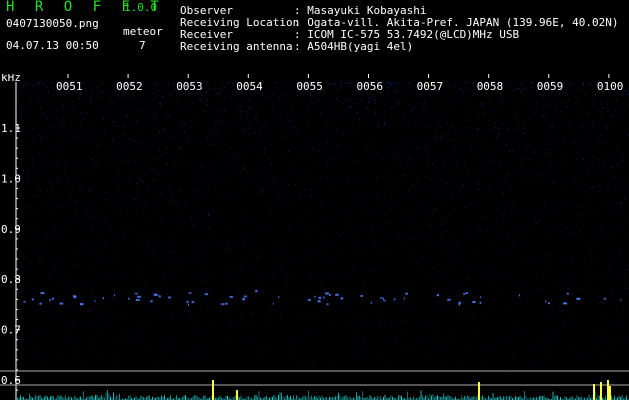 Image resolution: width=629 pixels, height=400 pixels. What do you see at coordinates (129, 298) in the screenshot?
I see `echo-dot` at bounding box center [129, 298].